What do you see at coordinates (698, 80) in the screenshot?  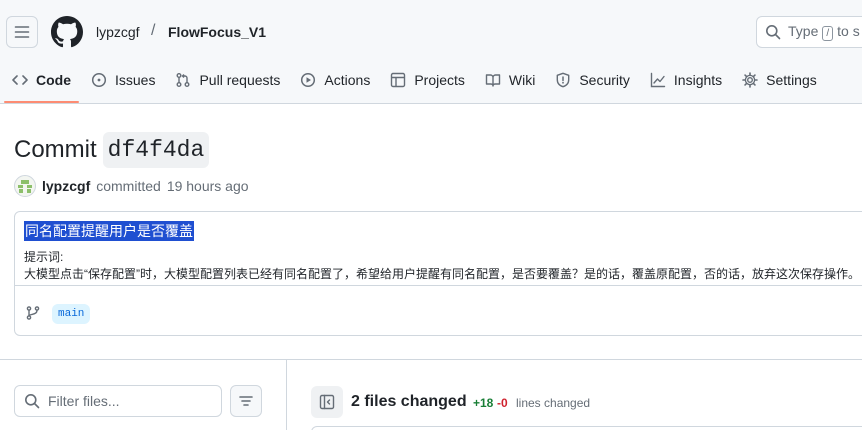 I see `tab-label: Insights` at bounding box center [698, 80].